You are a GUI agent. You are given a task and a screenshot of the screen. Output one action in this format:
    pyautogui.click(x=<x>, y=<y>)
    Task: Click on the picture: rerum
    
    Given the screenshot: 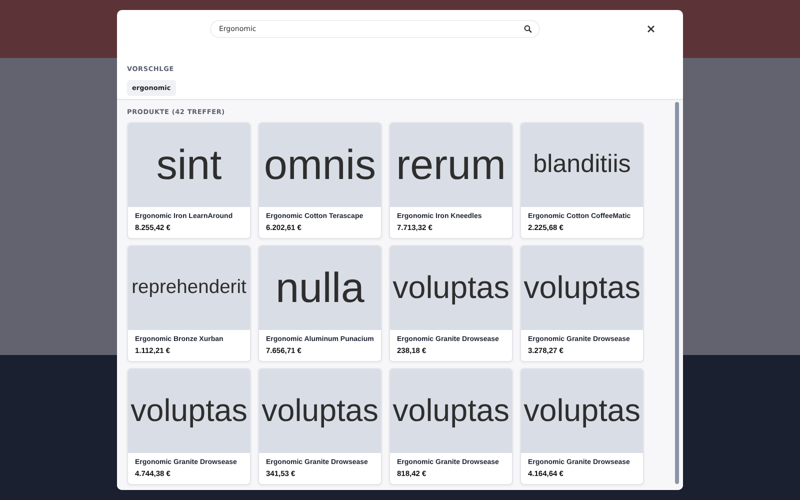 What is the action you would take?
    pyautogui.click(x=451, y=165)
    